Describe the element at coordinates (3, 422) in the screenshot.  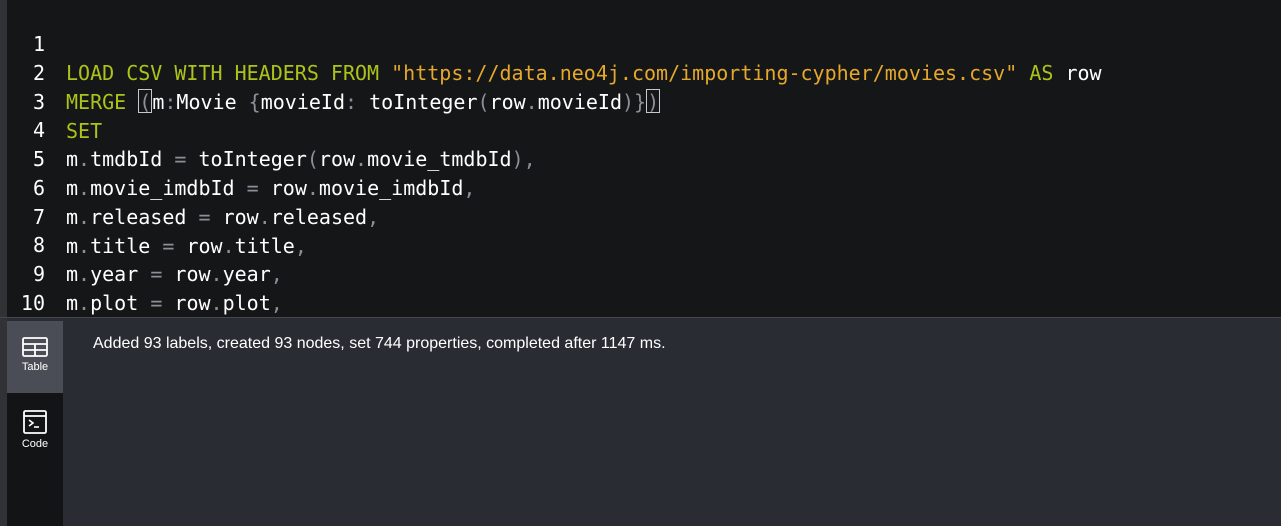
I see `panel-edge` at that location.